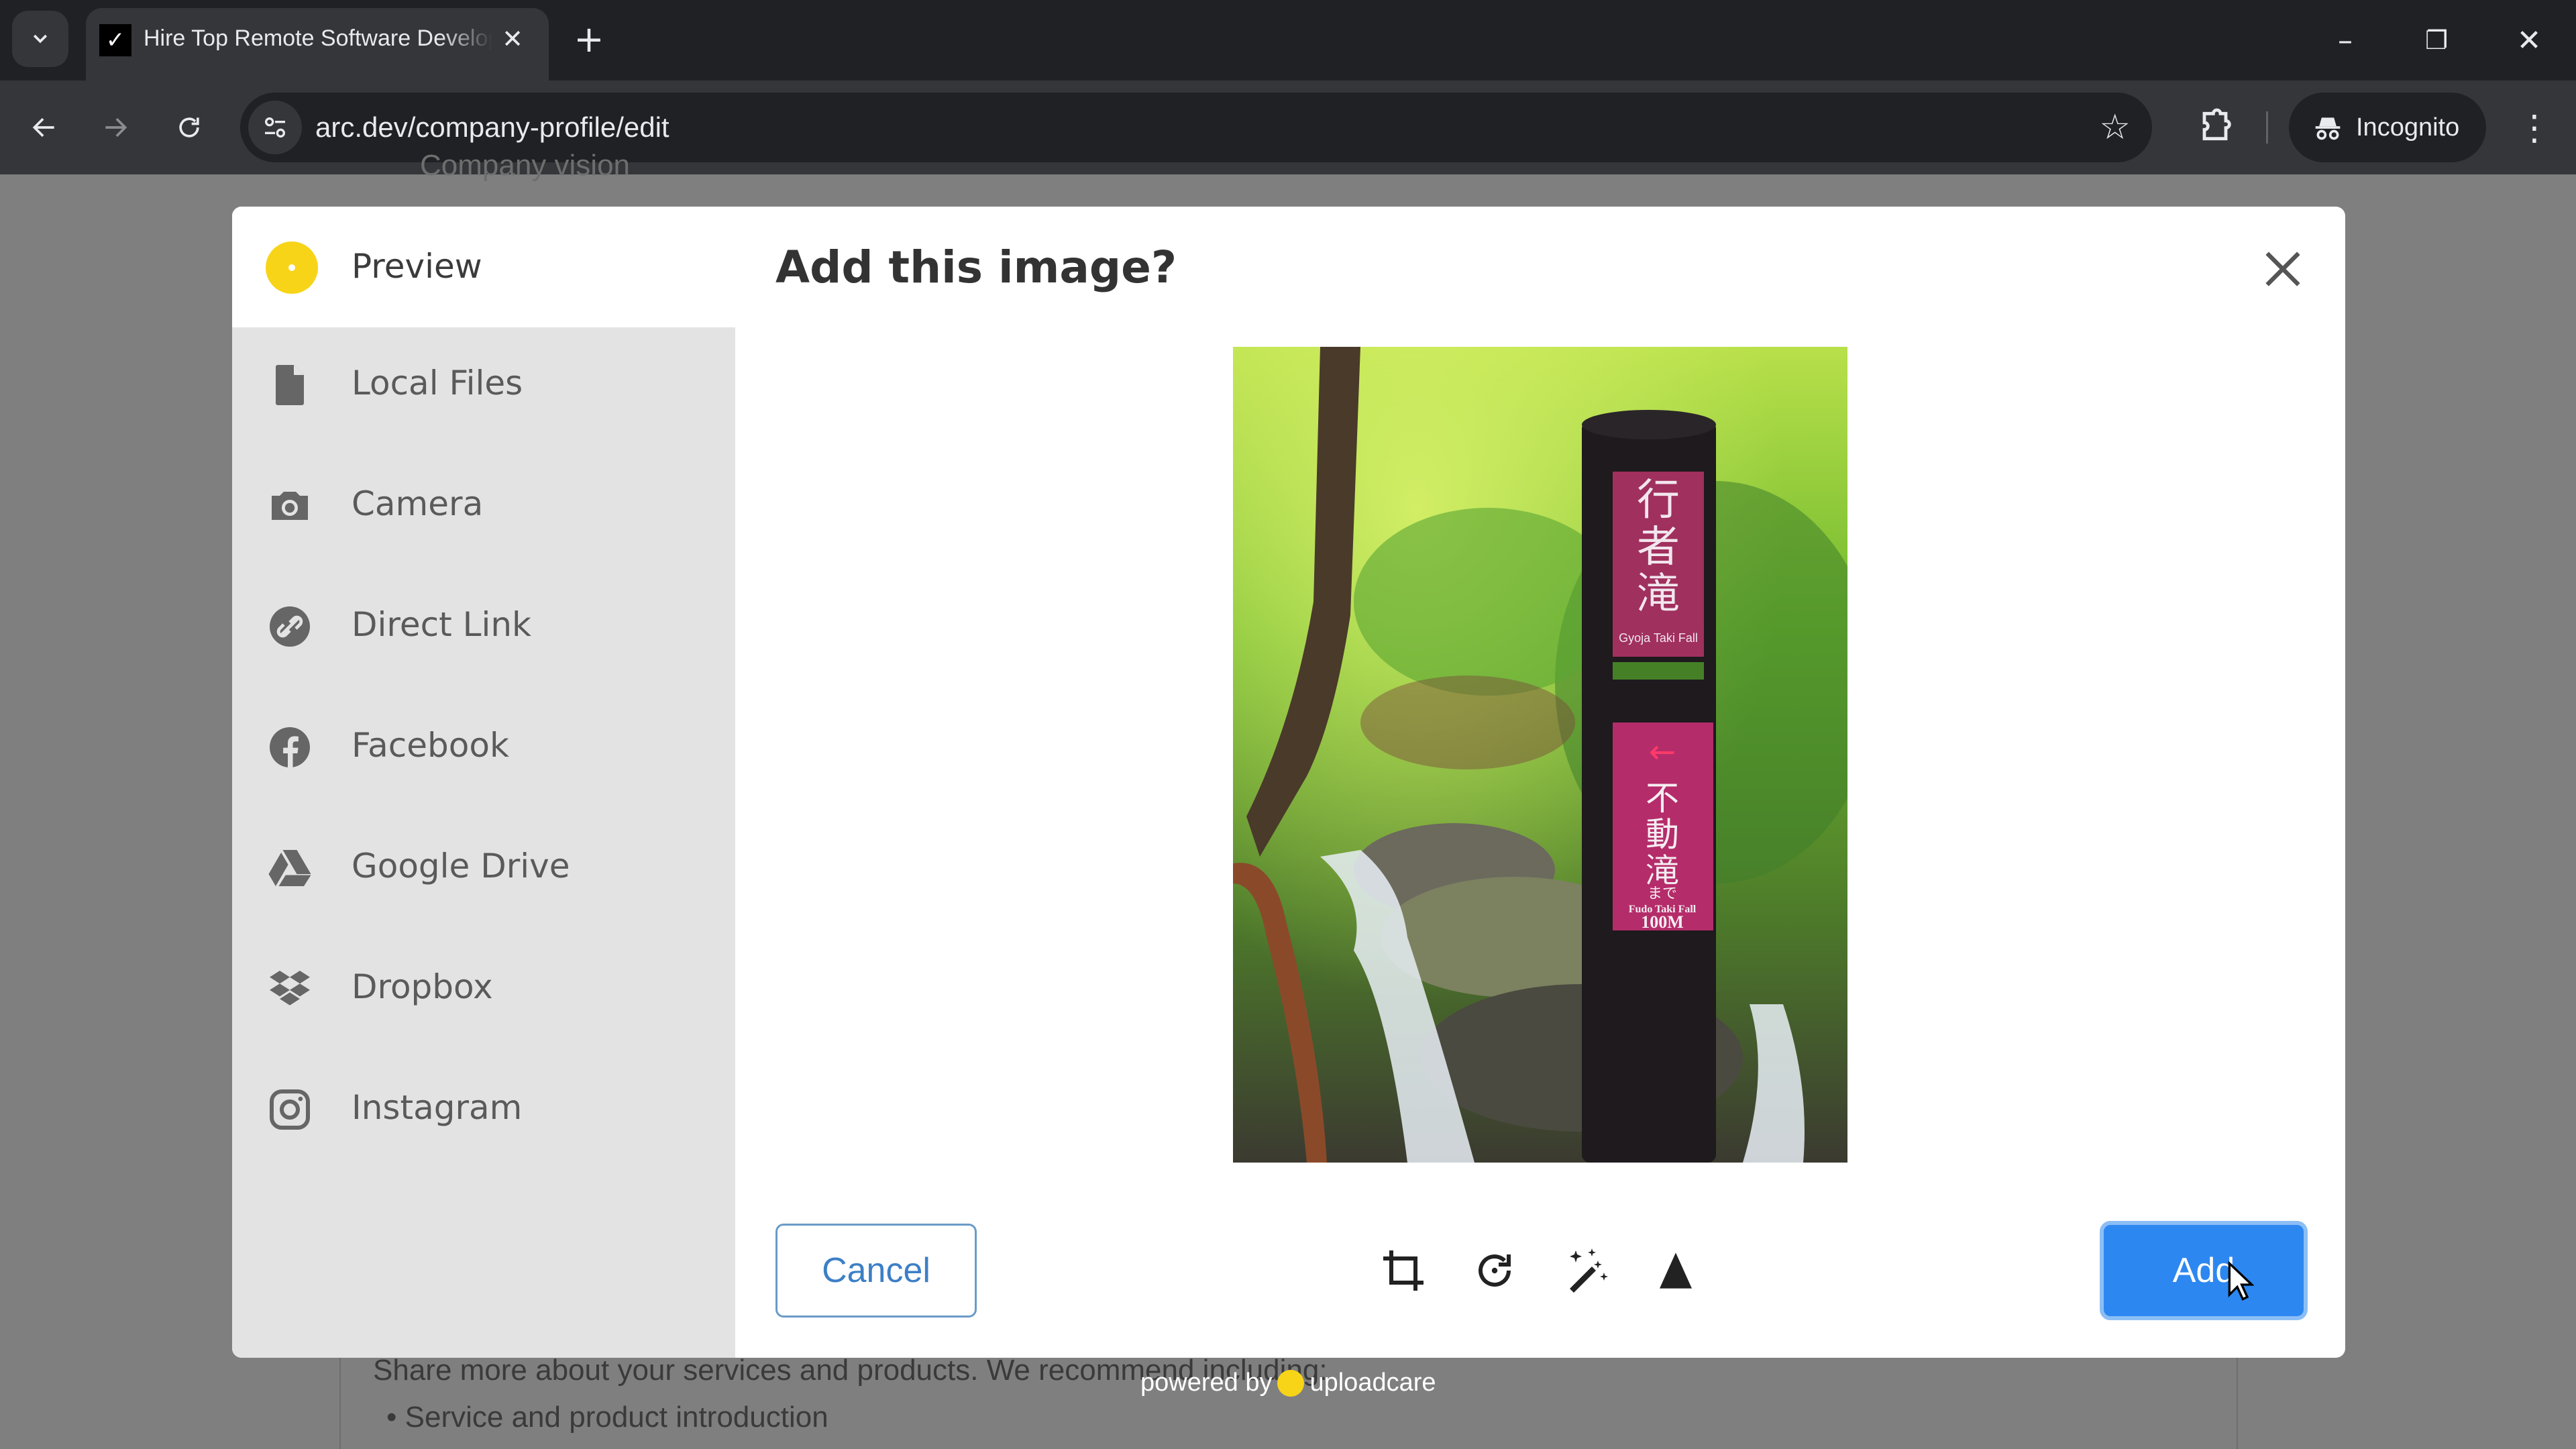 This screenshot has height=1449, width=2576. I want to click on url-text: arc.dev/company-profile/edit, so click(492, 127).